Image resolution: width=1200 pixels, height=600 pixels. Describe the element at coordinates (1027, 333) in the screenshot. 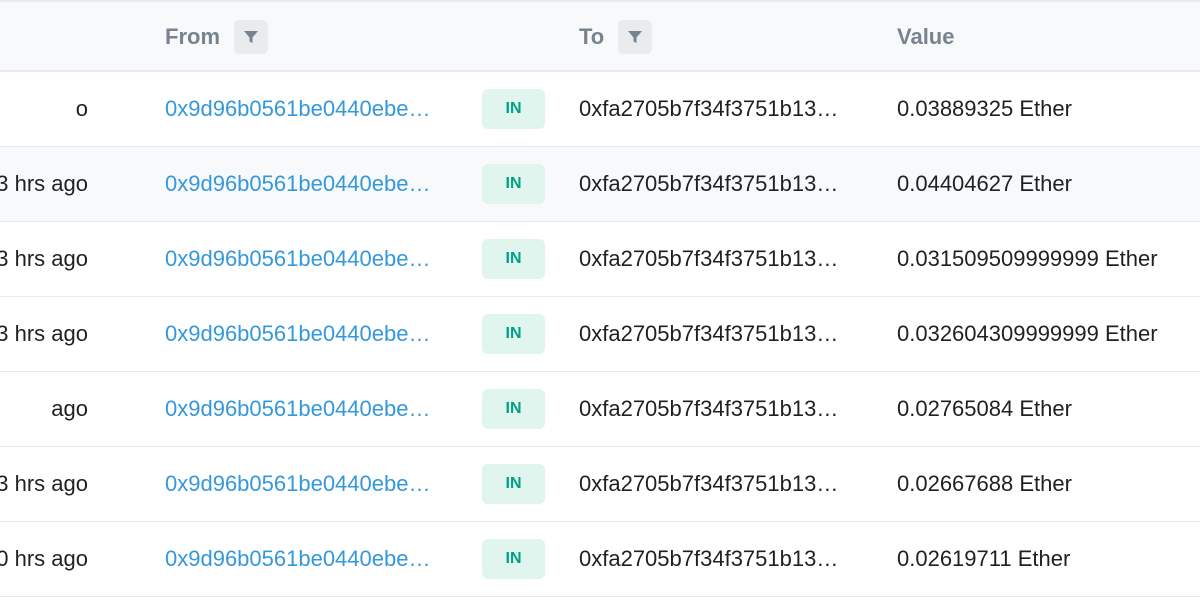

I see `value-cell: 0.032604309999999 Ether` at that location.